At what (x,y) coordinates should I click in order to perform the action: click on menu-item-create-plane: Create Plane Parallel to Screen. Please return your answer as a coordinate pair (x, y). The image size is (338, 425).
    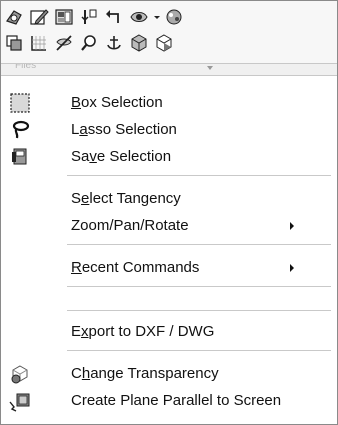
    Looking at the image, I should click on (169, 401).